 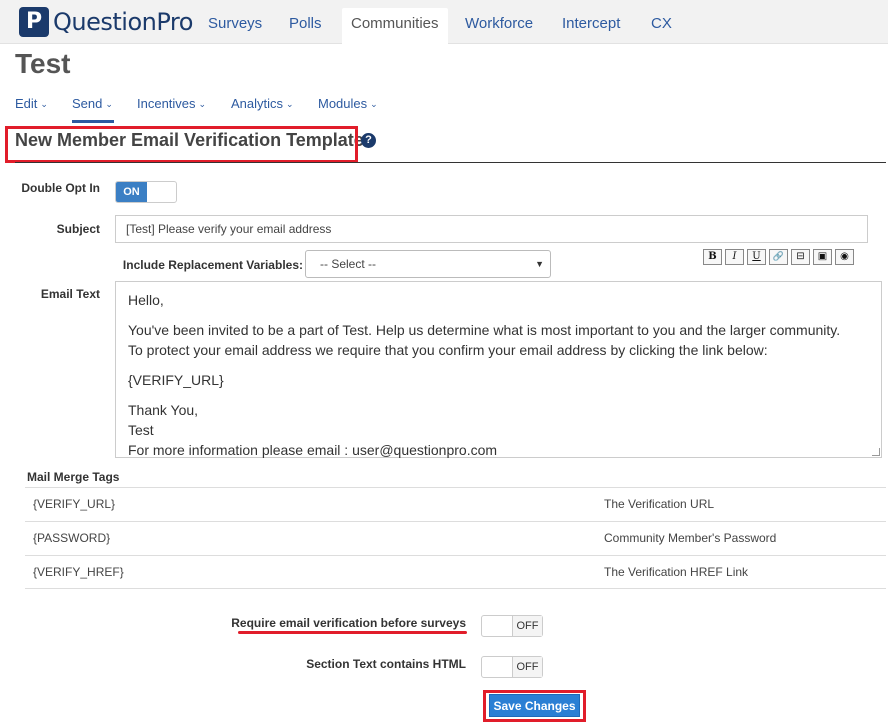 I want to click on require-verification-toggle: OFF, so click(x=512, y=626).